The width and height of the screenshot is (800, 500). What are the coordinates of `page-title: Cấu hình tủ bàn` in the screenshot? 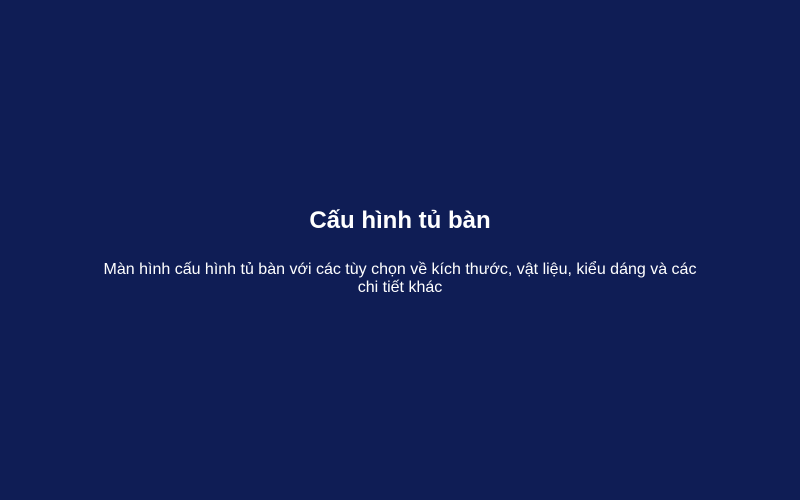 It's located at (400, 220).